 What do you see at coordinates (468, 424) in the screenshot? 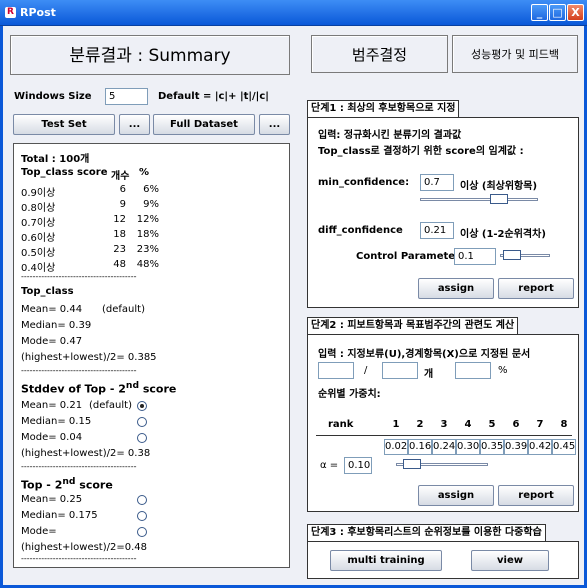
I see `rank-number: 4` at bounding box center [468, 424].